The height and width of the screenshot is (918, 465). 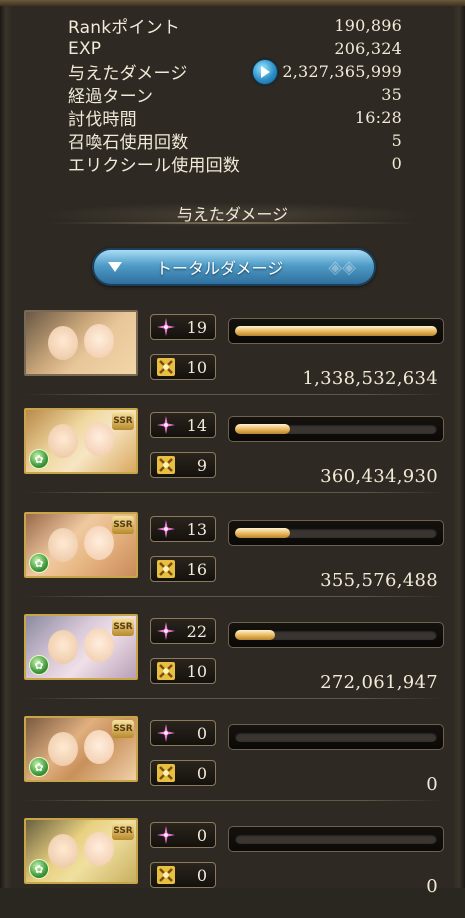 What do you see at coordinates (196, 569) in the screenshot?
I see `ougi-count: 16` at bounding box center [196, 569].